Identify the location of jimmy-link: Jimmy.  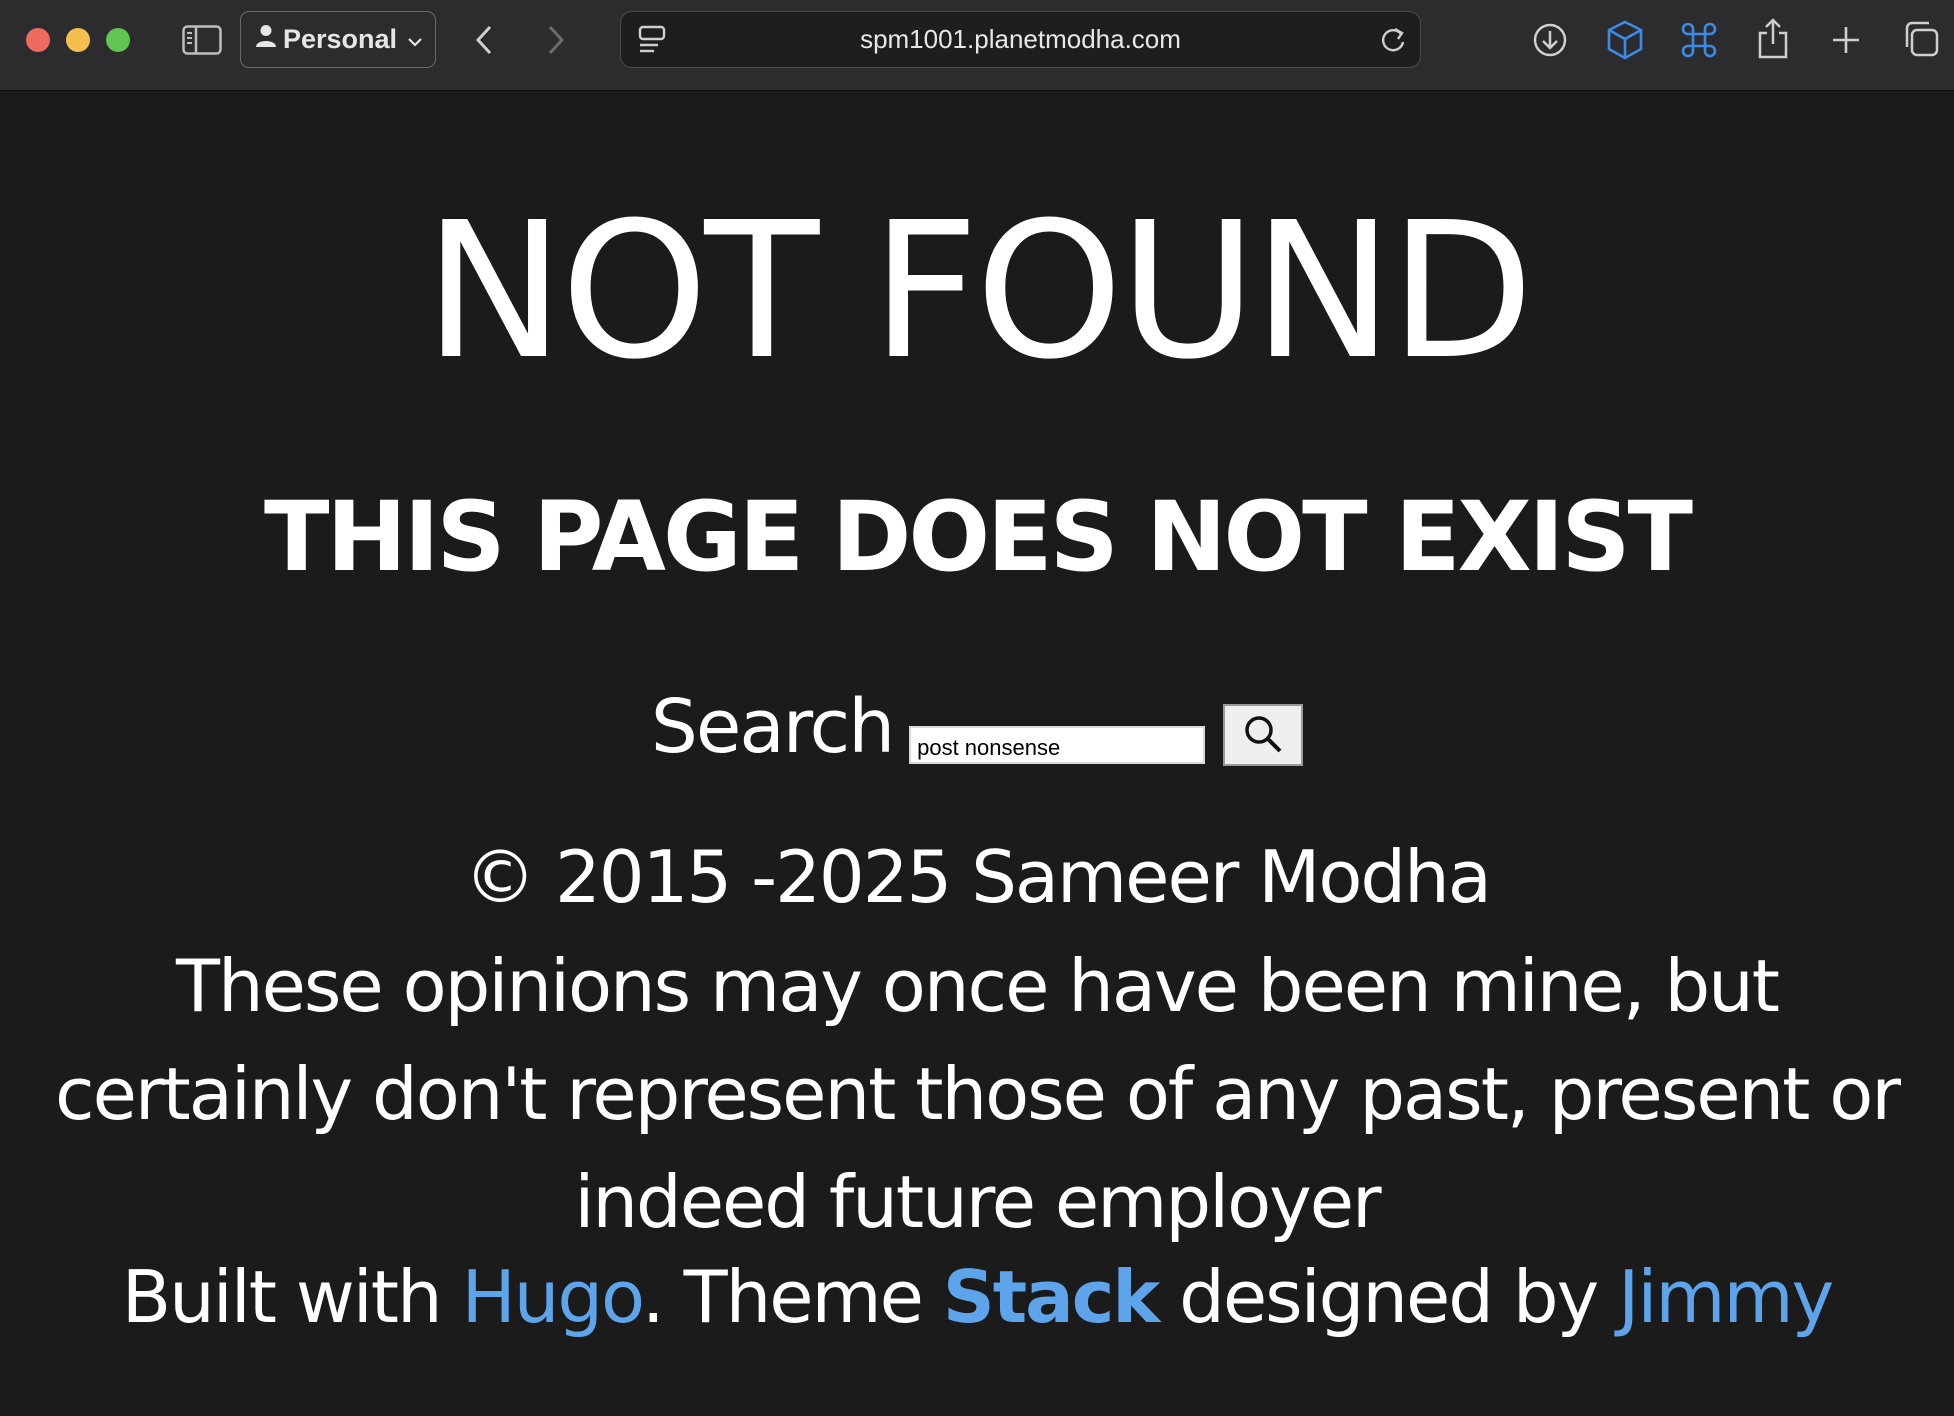
(1726, 1297).